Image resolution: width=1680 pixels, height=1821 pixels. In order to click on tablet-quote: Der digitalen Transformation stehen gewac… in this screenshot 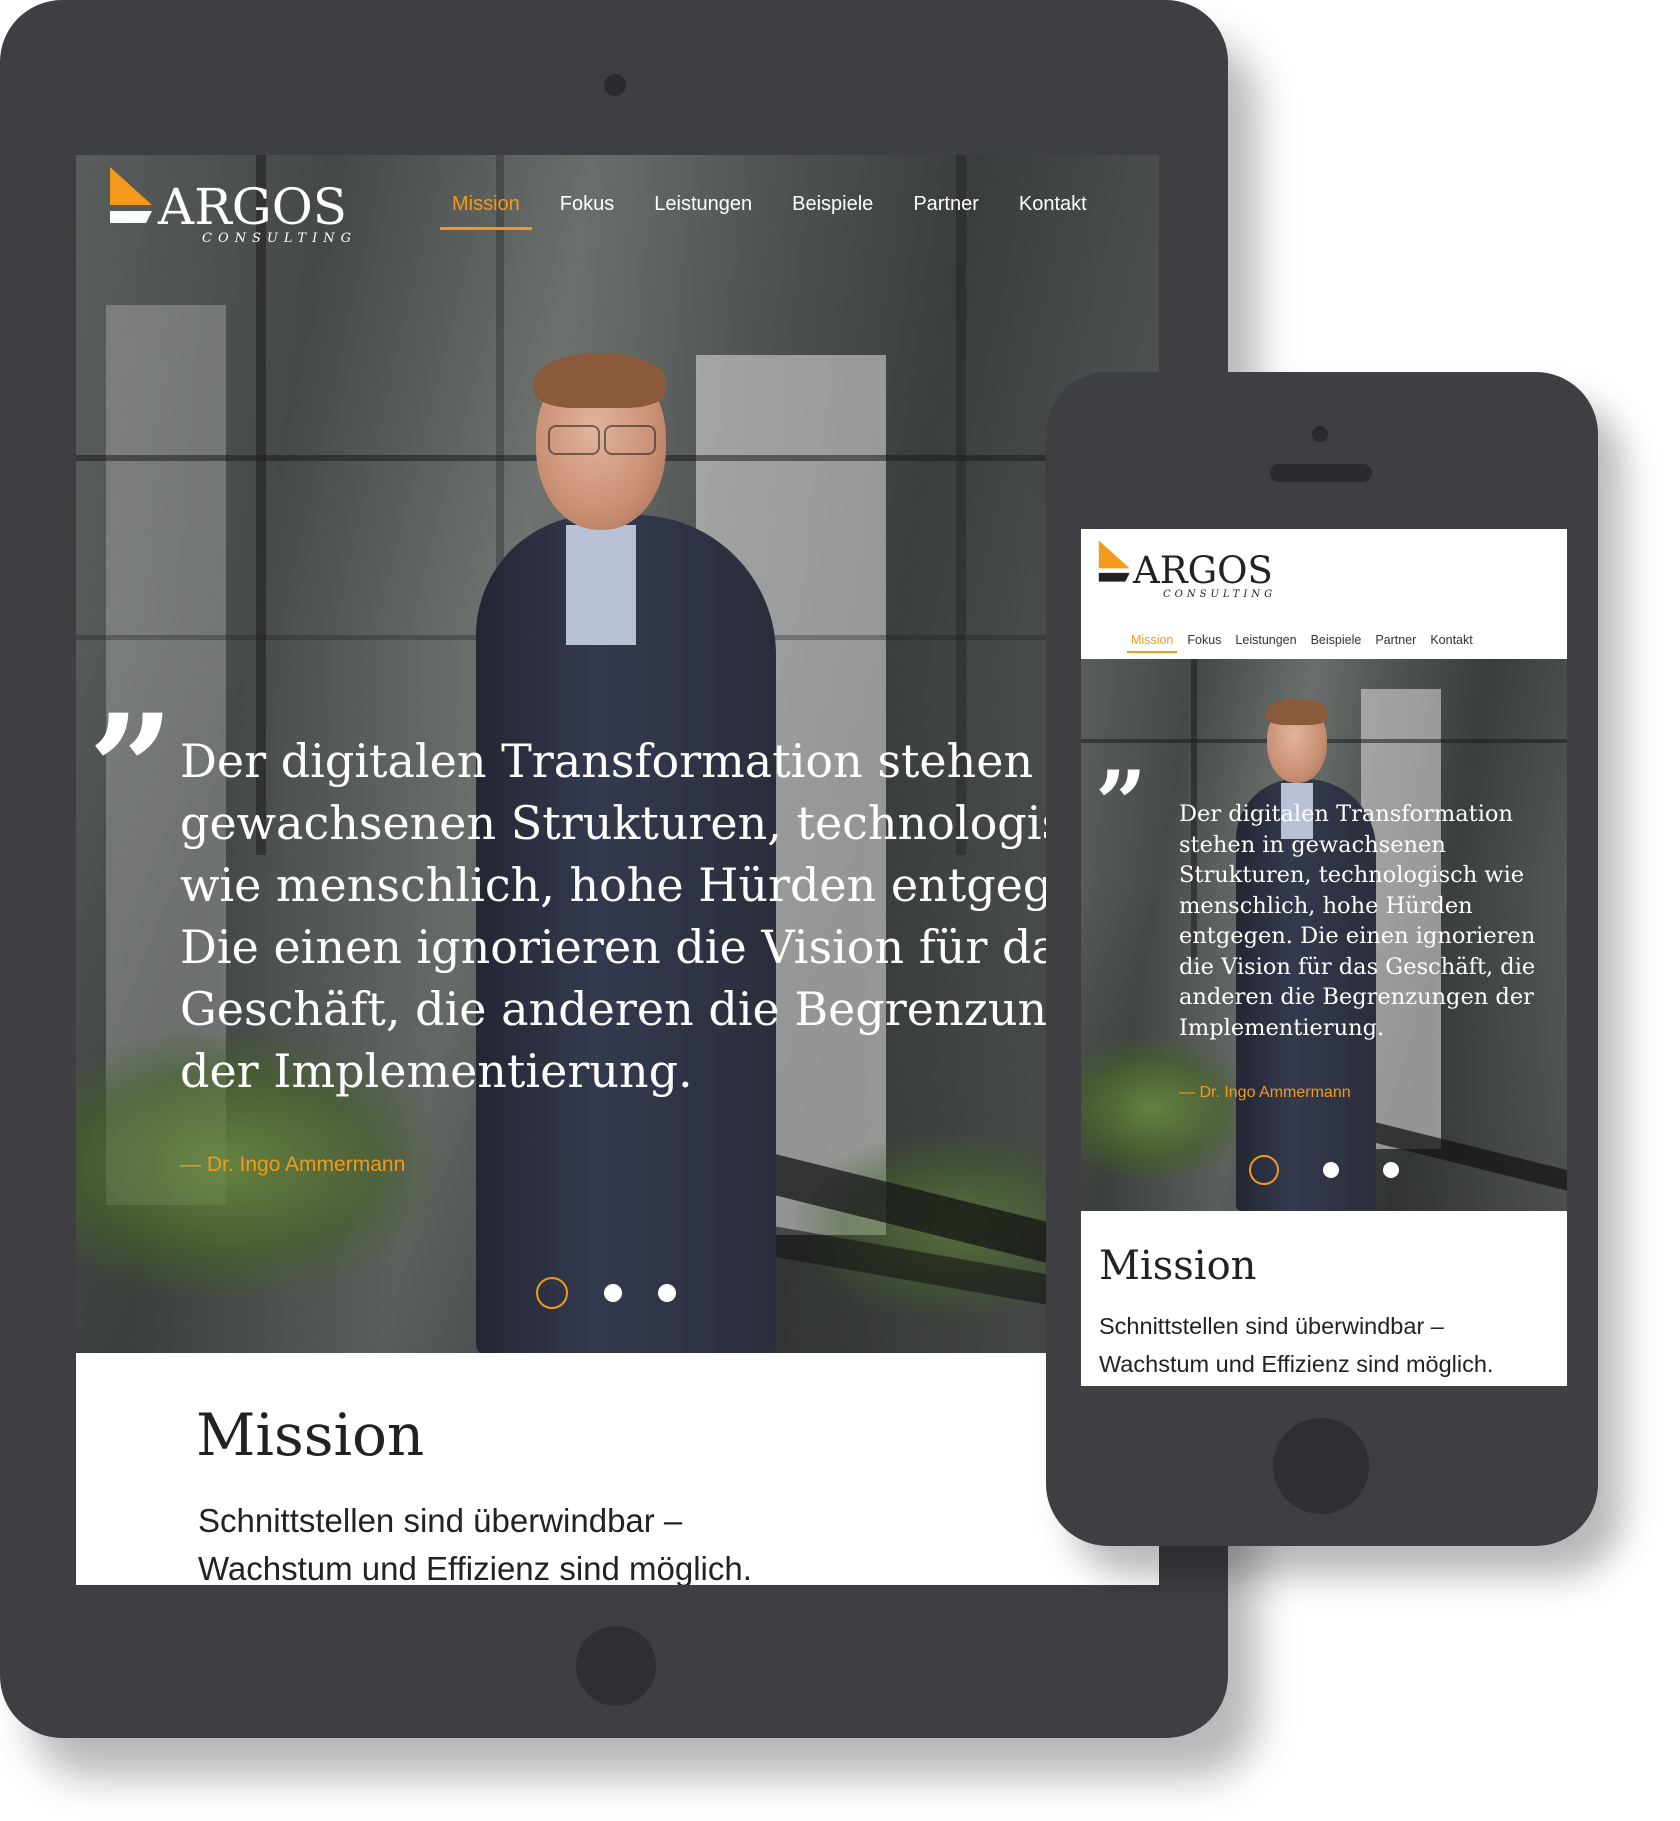, I will do `click(622, 916)`.